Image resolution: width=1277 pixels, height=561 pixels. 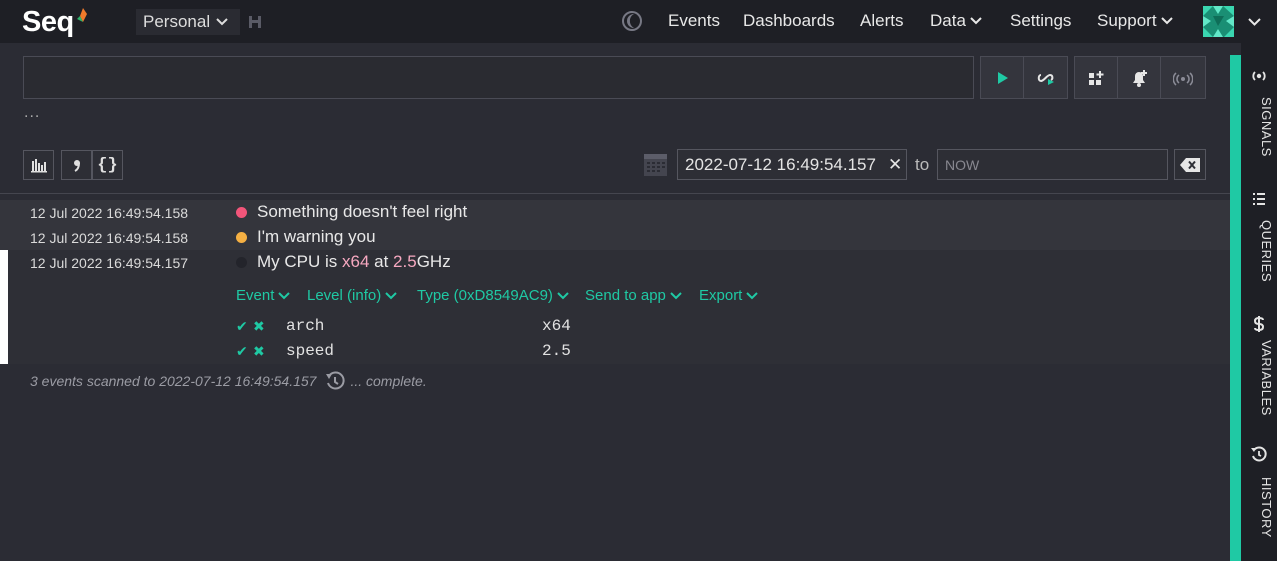 I want to click on level-info-dot, so click(x=241, y=262).